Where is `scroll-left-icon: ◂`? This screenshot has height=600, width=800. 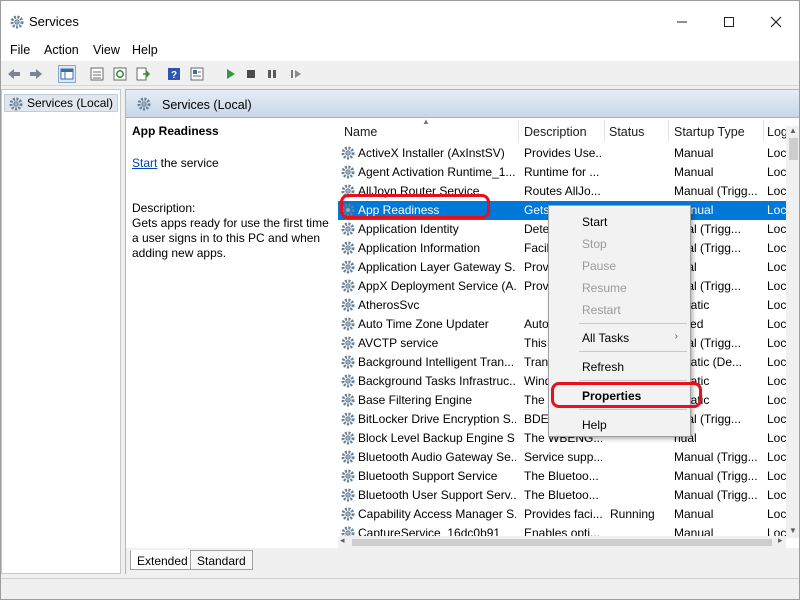
scroll-left-icon: ◂ is located at coordinates (342, 540).